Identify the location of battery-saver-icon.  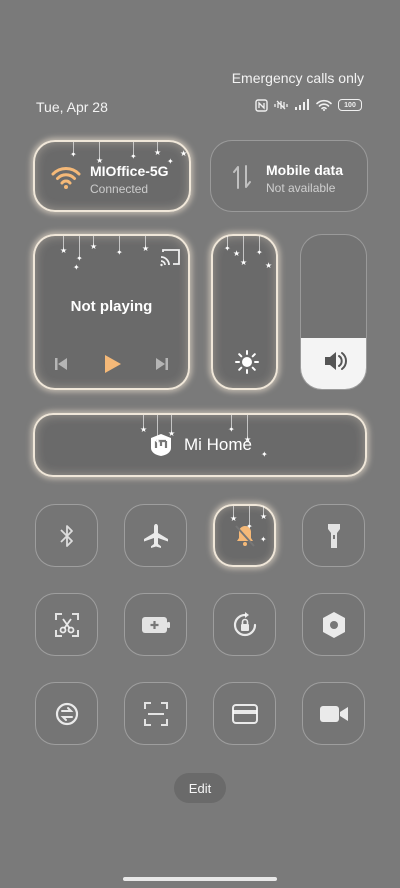
(155, 624).